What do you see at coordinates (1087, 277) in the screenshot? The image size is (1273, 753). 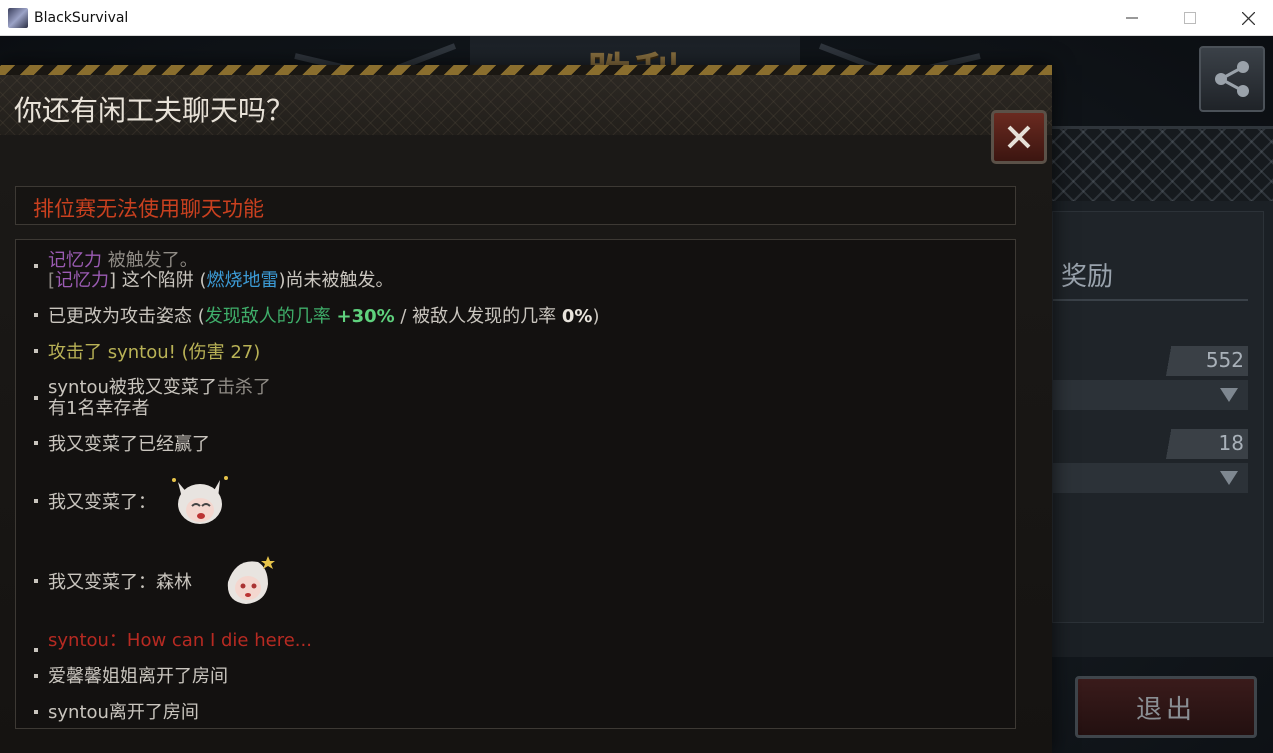 I see `reward-title: 奖励` at bounding box center [1087, 277].